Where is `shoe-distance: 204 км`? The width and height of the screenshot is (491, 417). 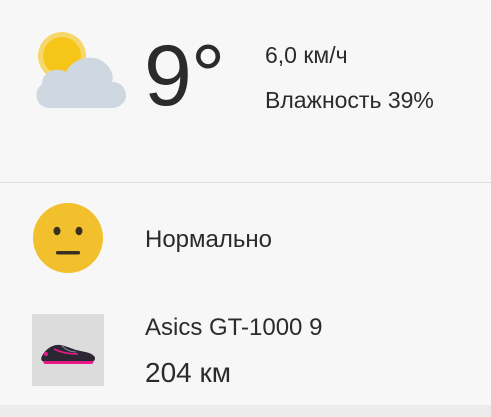
shoe-distance: 204 км is located at coordinates (188, 372).